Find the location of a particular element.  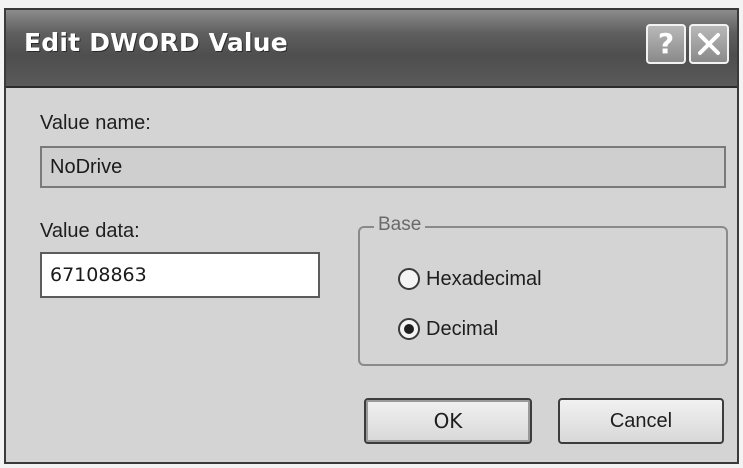

close-button is located at coordinates (709, 44).